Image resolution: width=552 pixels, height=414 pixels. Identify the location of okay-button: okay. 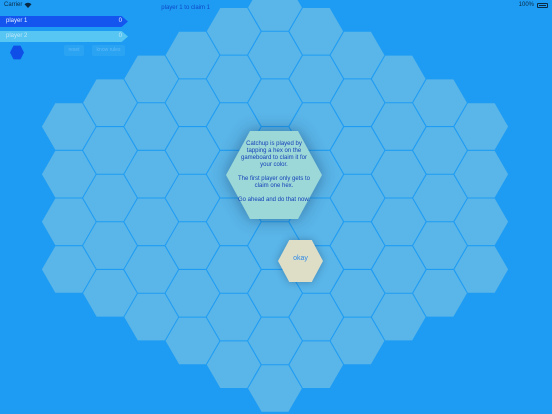
(300, 261).